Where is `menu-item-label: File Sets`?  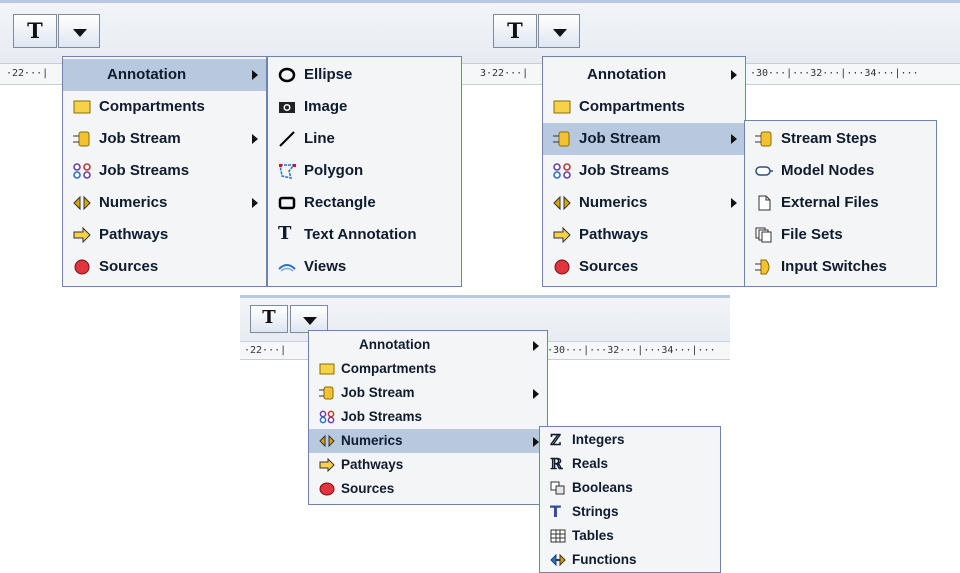
menu-item-label: File Sets is located at coordinates (812, 234).